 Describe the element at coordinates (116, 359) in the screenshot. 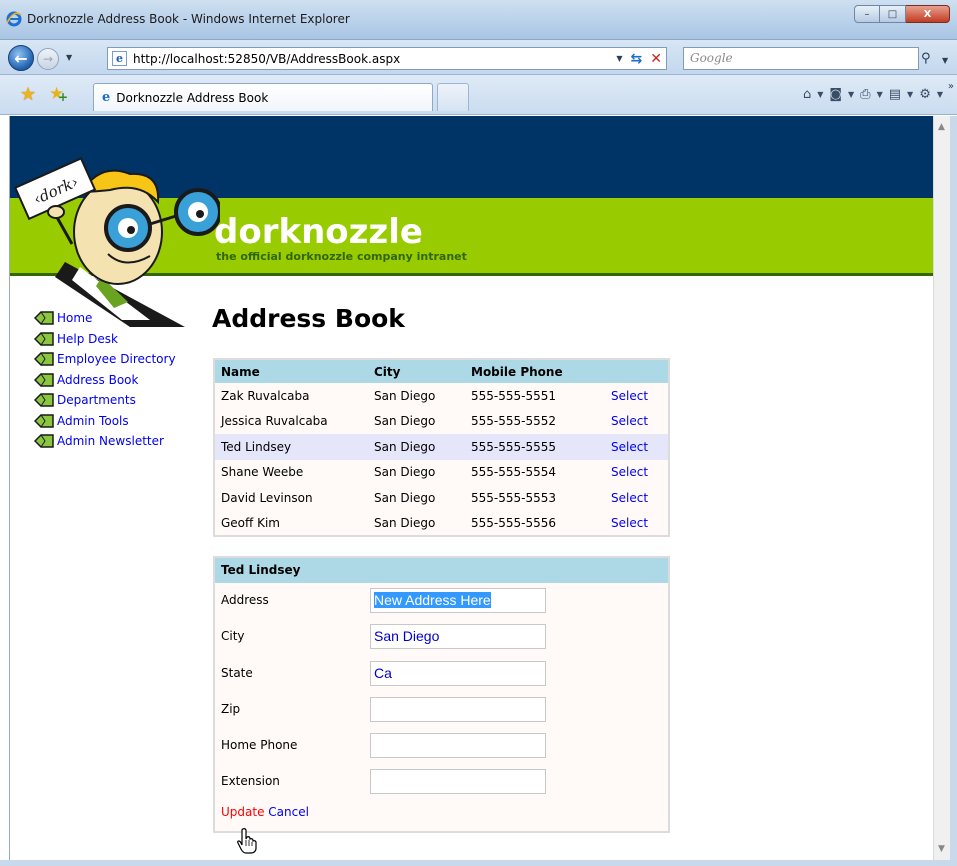

I see `sidebar-link: Employee Directory` at that location.